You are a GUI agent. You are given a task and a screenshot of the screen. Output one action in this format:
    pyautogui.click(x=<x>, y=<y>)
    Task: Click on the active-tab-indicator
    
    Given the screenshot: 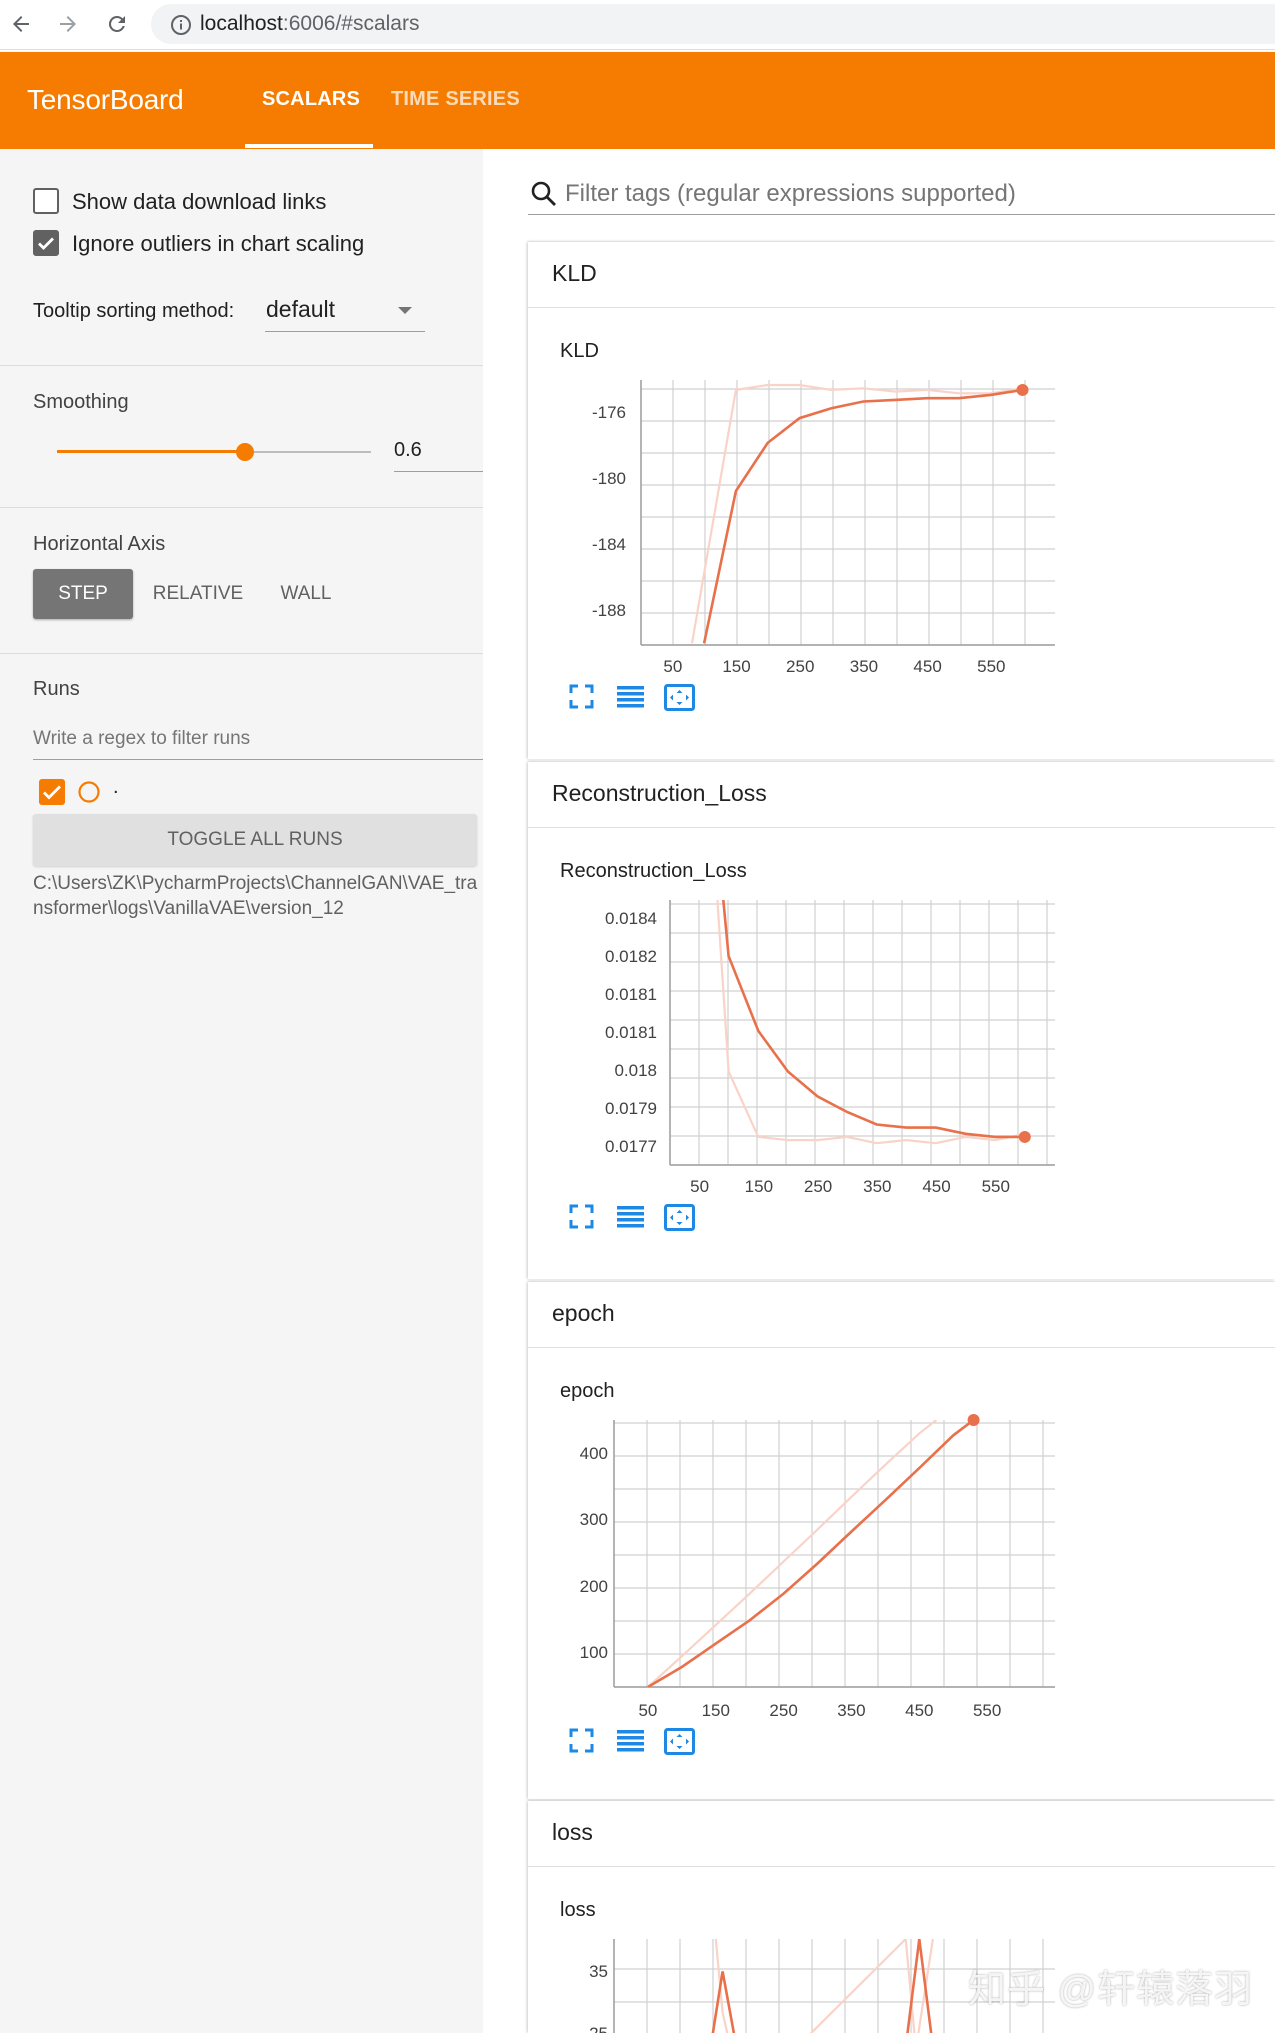 What is the action you would take?
    pyautogui.click(x=309, y=146)
    